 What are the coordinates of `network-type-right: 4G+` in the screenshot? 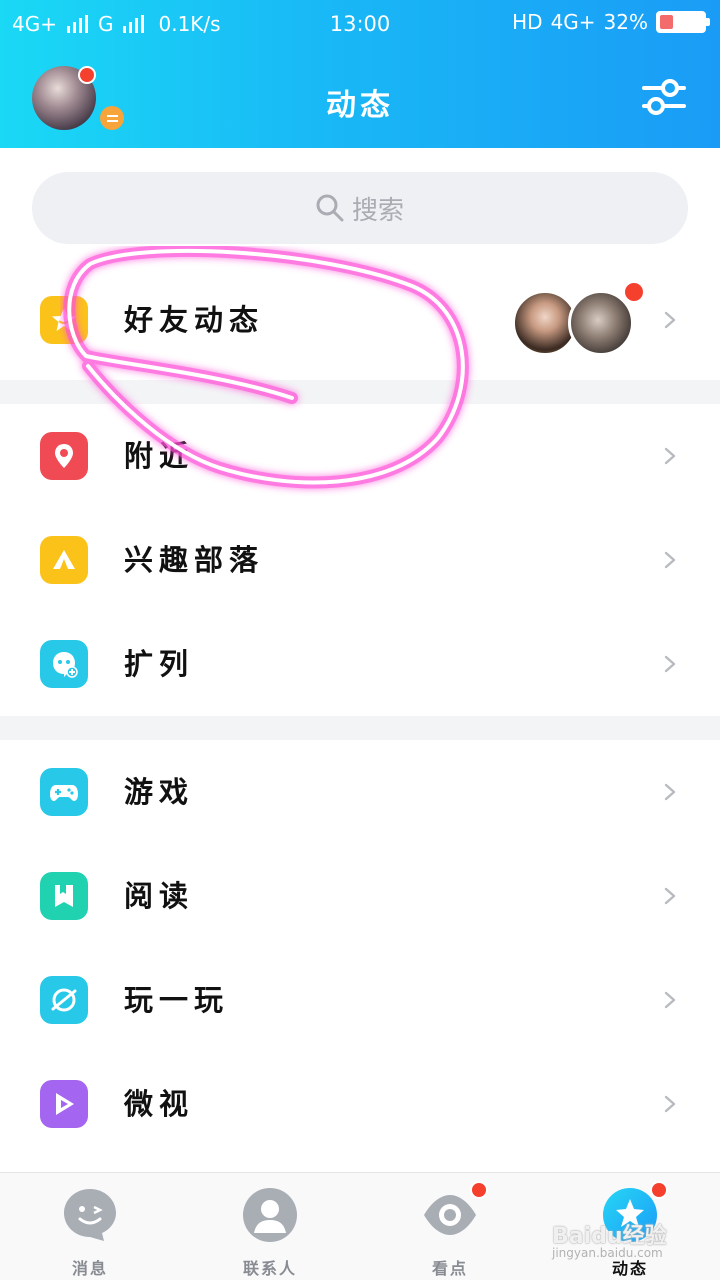 It's located at (573, 22).